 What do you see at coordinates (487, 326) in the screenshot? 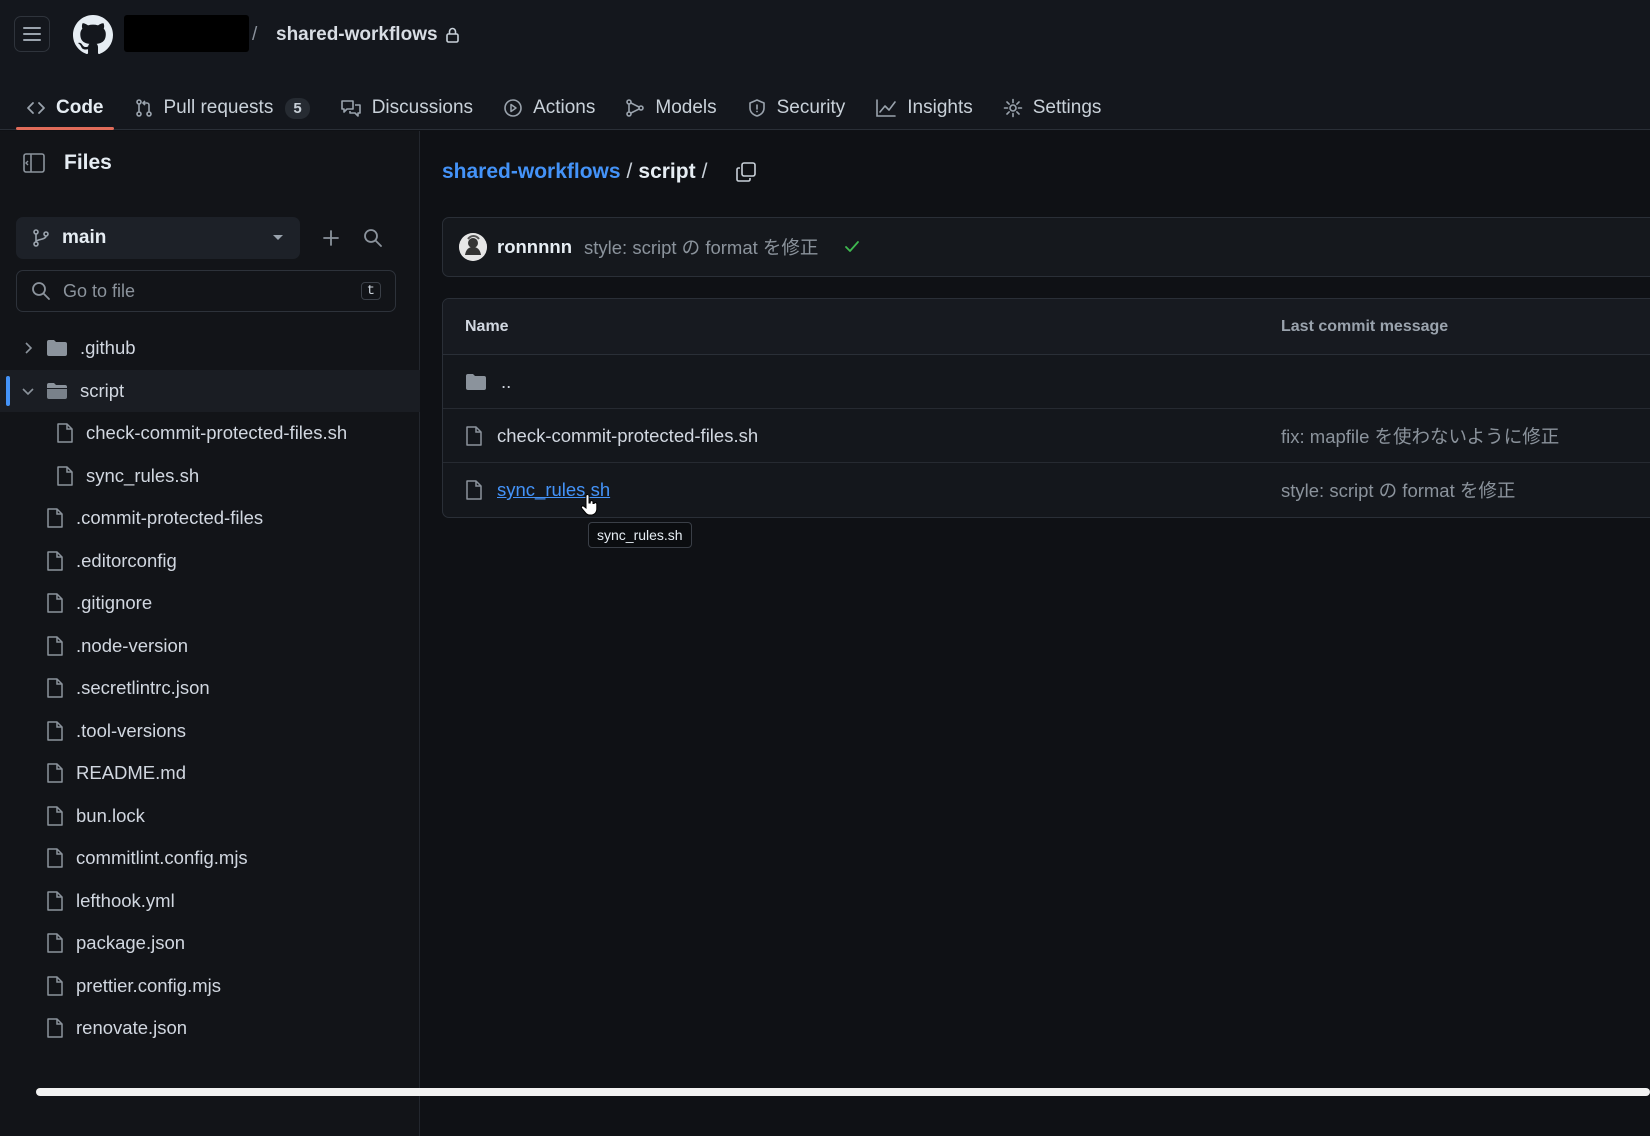
I see `column-name-header: Name` at bounding box center [487, 326].